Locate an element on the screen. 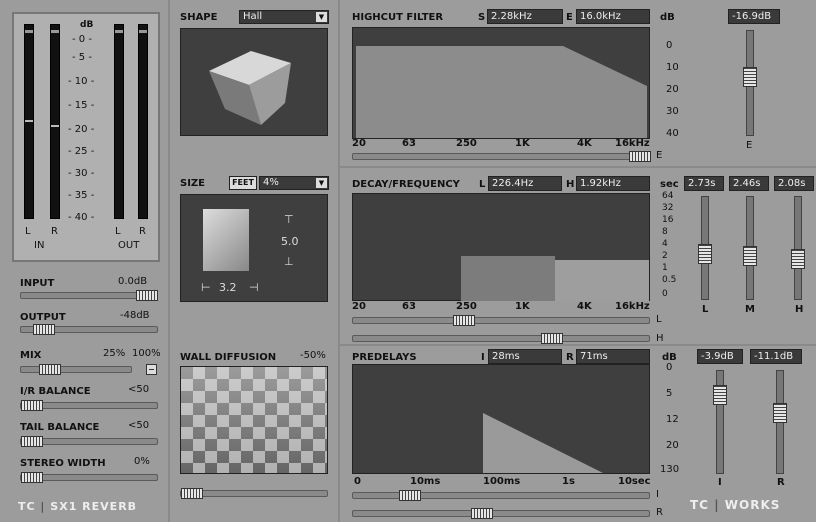  predelay-r-gain-knob is located at coordinates (780, 413).